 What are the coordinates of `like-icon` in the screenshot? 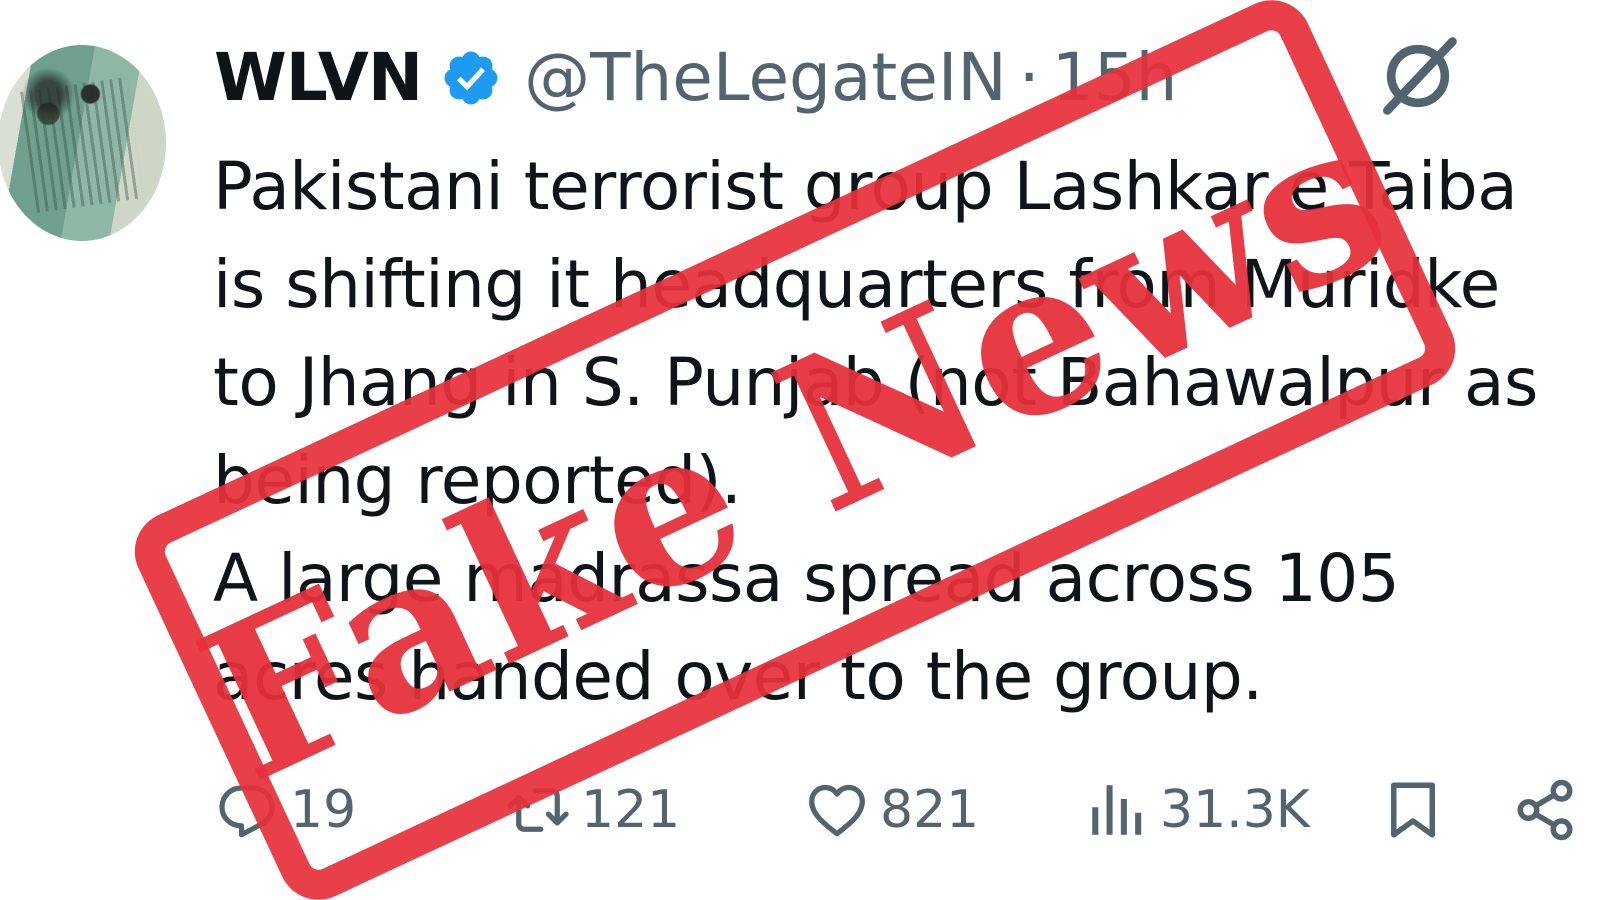 It's located at (837, 810).